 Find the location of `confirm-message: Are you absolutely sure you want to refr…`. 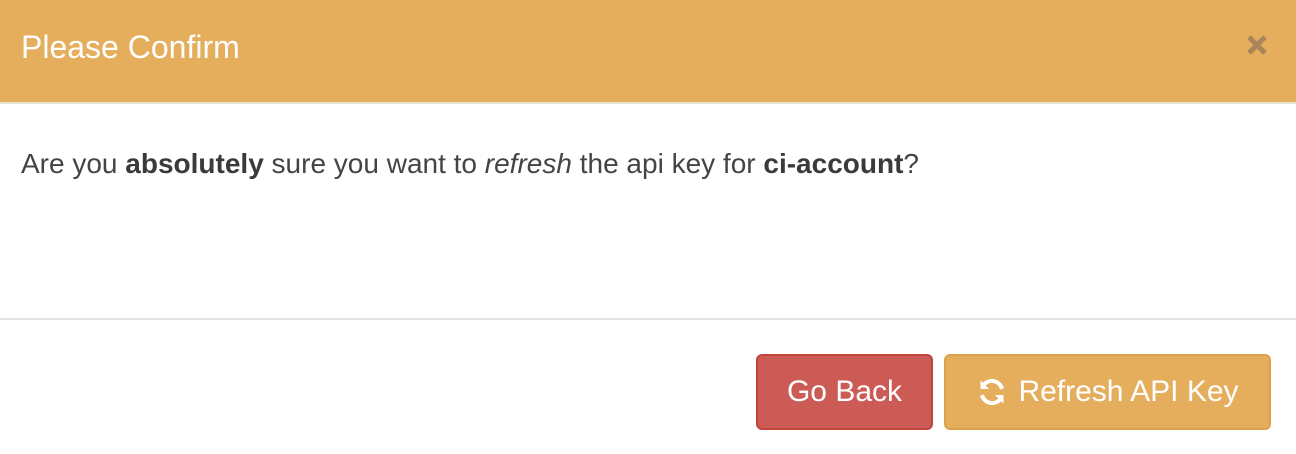

confirm-message: Are you absolutely sure you want to refr… is located at coordinates (470, 164).